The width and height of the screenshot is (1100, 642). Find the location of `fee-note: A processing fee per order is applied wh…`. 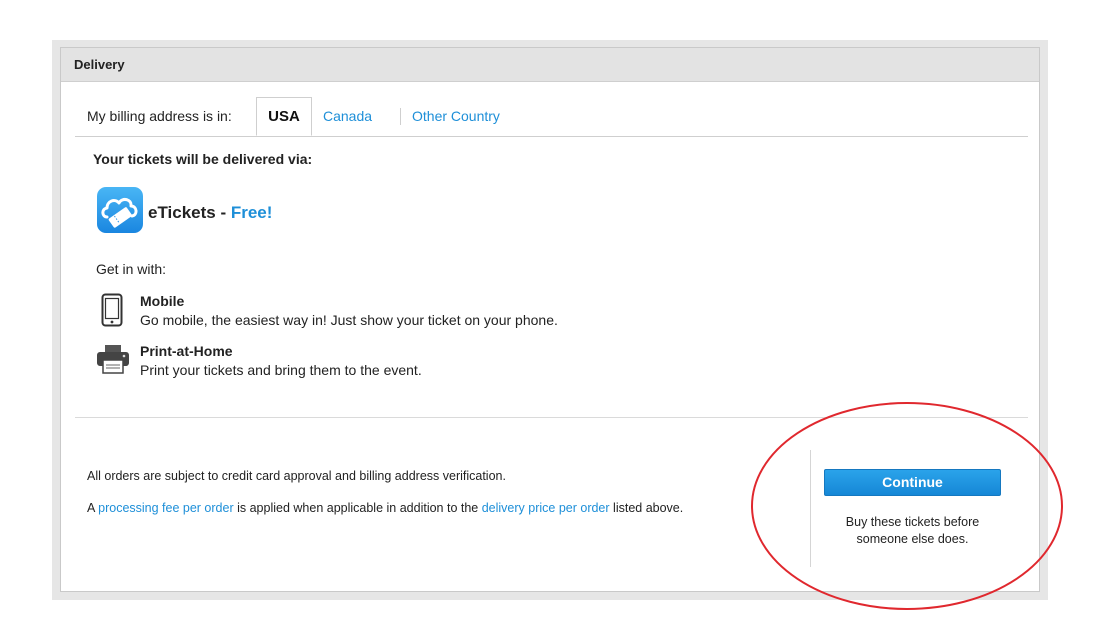

fee-note: A processing fee per order is applied wh… is located at coordinates (407, 508).